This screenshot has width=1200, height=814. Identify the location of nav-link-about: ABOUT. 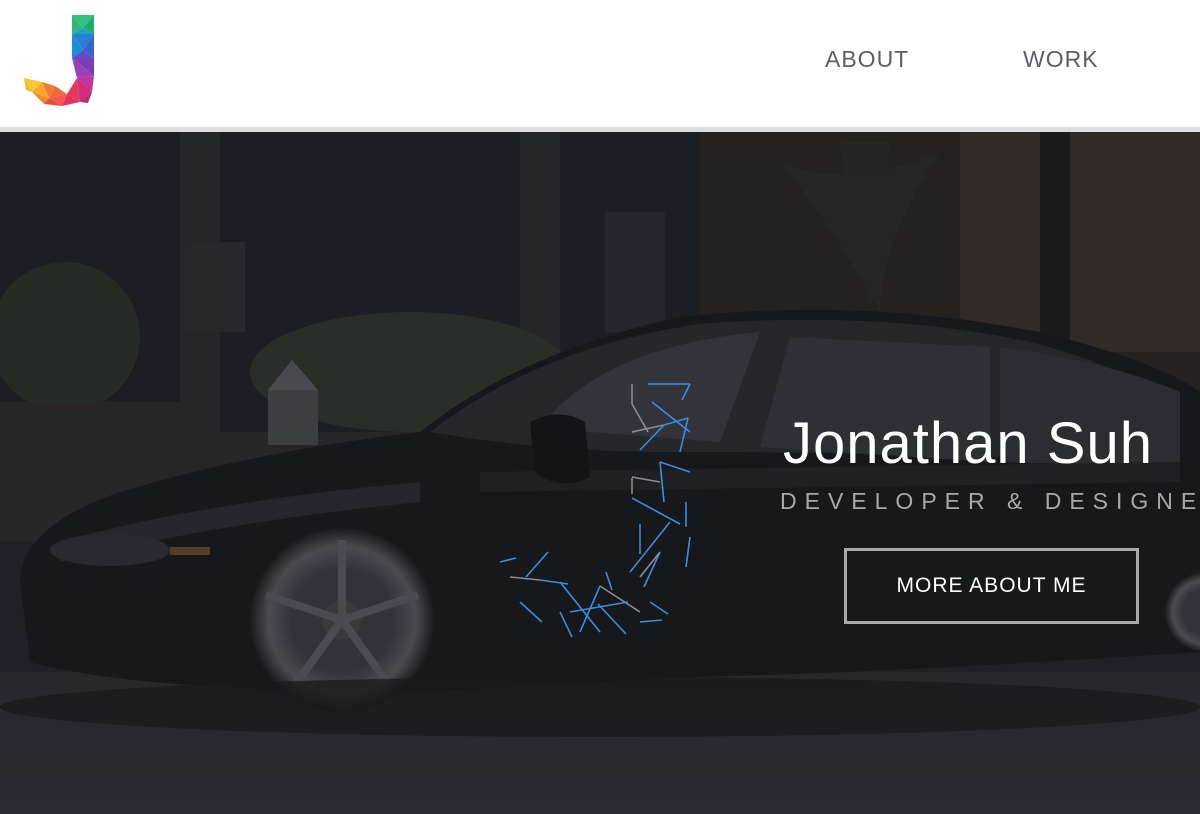
(867, 61).